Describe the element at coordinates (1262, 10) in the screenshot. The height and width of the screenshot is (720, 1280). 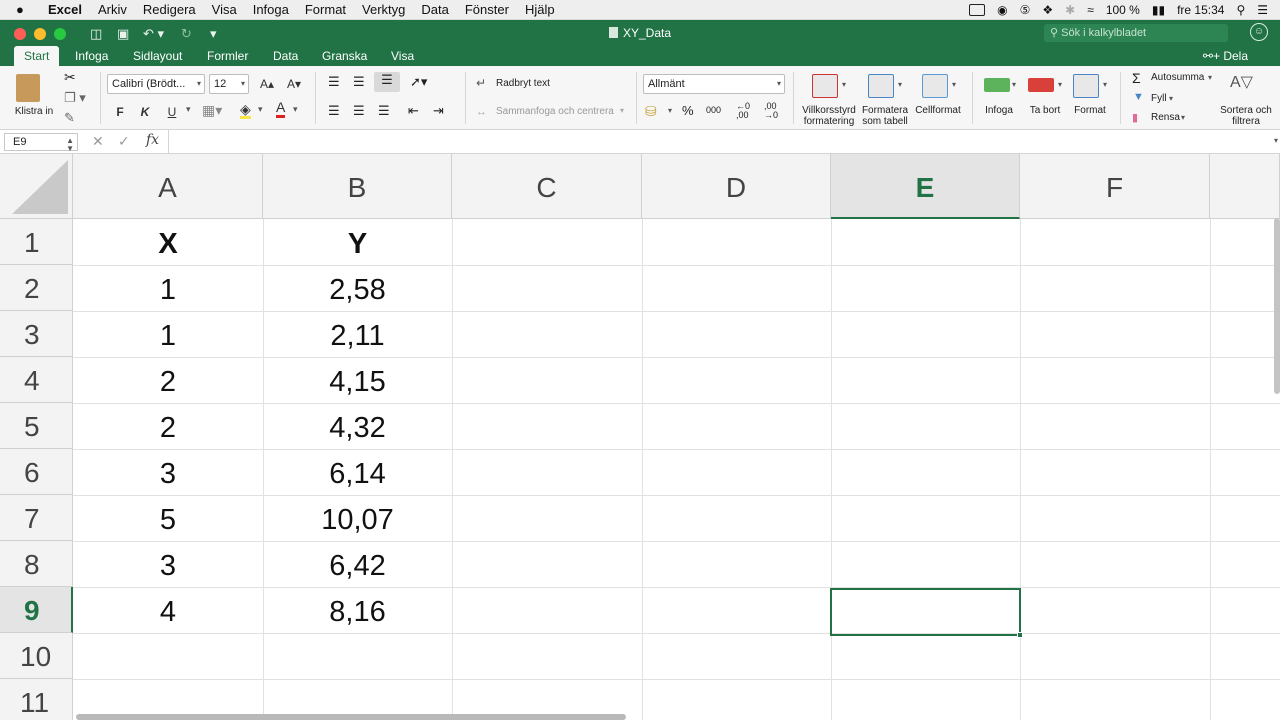
I see `notification-center-icon: ☰` at that location.